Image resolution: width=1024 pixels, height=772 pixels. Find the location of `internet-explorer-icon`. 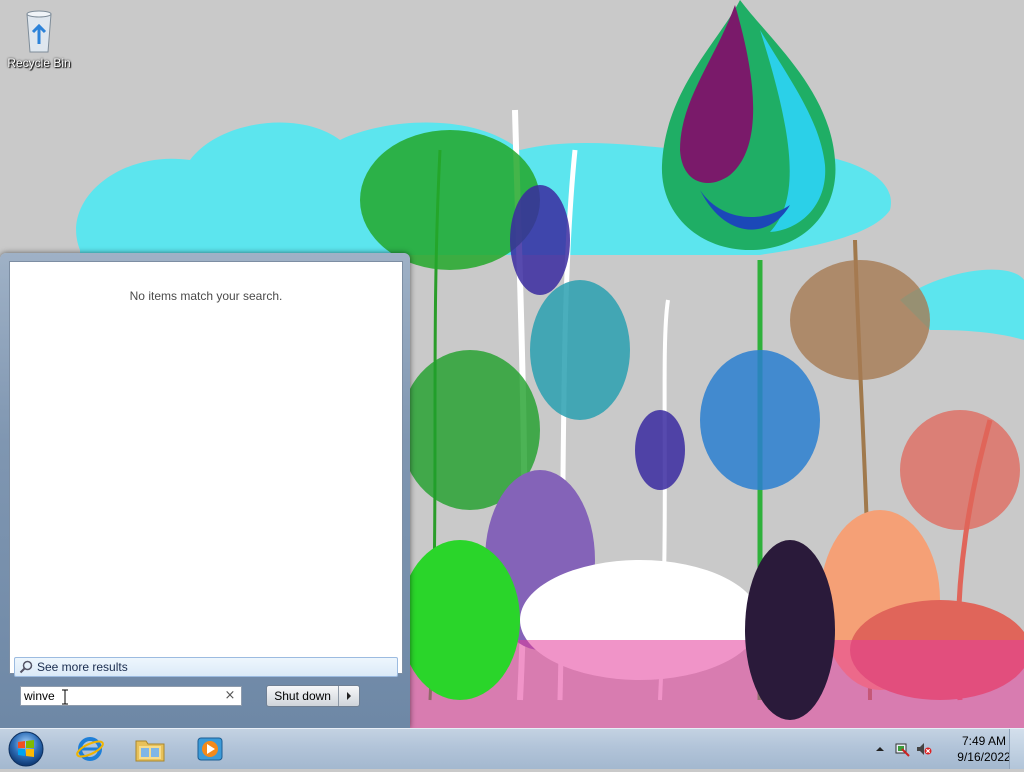

internet-explorer-icon is located at coordinates (90, 749).